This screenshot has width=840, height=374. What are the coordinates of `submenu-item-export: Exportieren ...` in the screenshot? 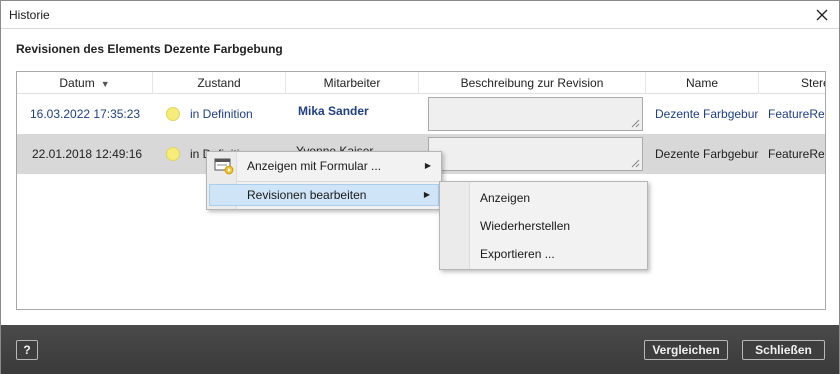 It's located at (543, 254).